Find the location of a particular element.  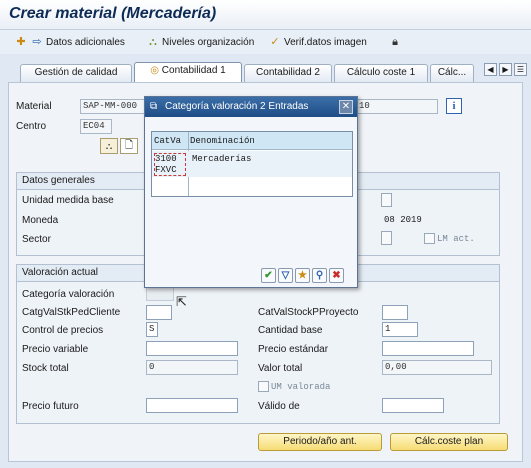

tab-scroll-right-icon: ▶ is located at coordinates (505, 69).